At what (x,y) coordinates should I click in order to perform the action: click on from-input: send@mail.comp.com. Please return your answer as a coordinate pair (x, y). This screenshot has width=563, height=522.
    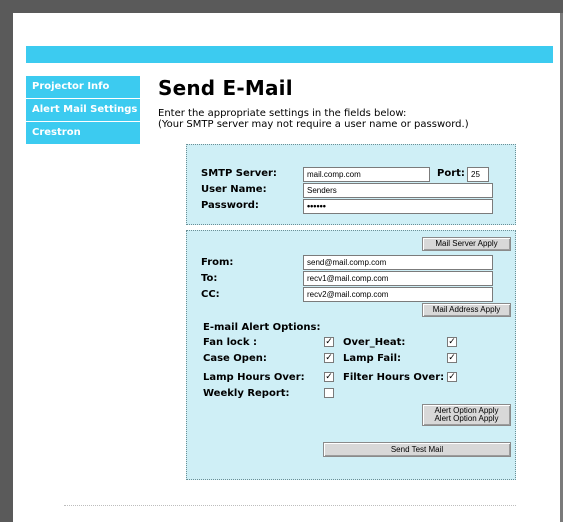
    Looking at the image, I should click on (398, 262).